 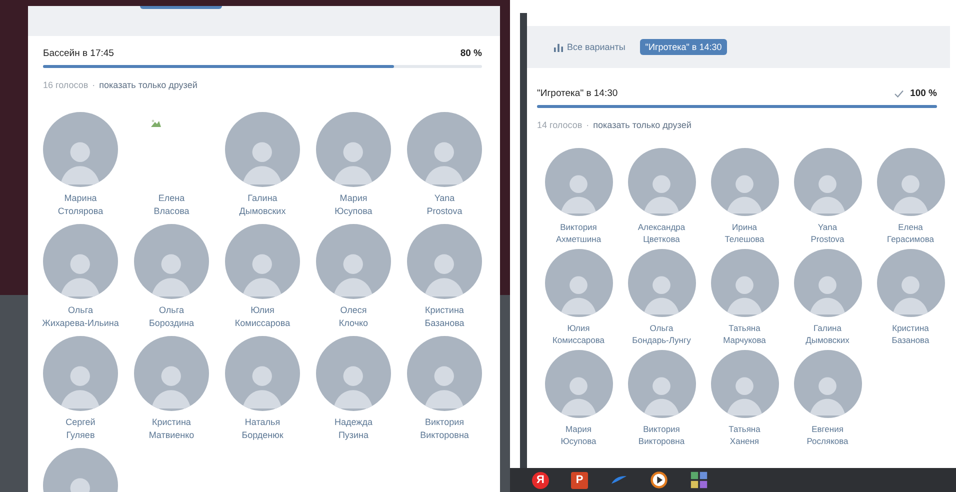 What do you see at coordinates (661, 334) in the screenshot?
I see `voter-name: Ольга Бондарь-Лунгу` at bounding box center [661, 334].